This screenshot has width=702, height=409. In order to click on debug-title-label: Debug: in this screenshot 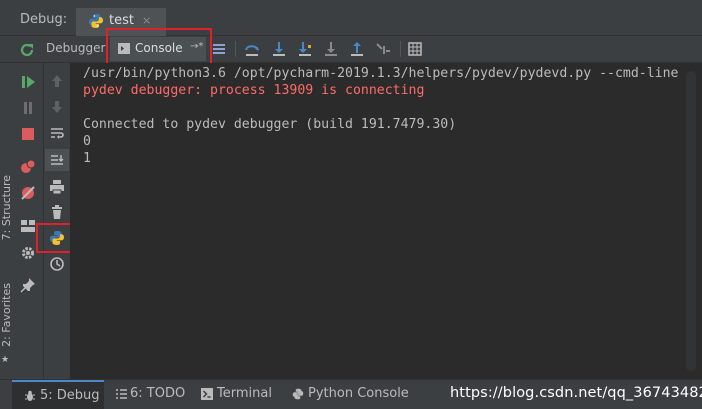, I will do `click(44, 19)`.